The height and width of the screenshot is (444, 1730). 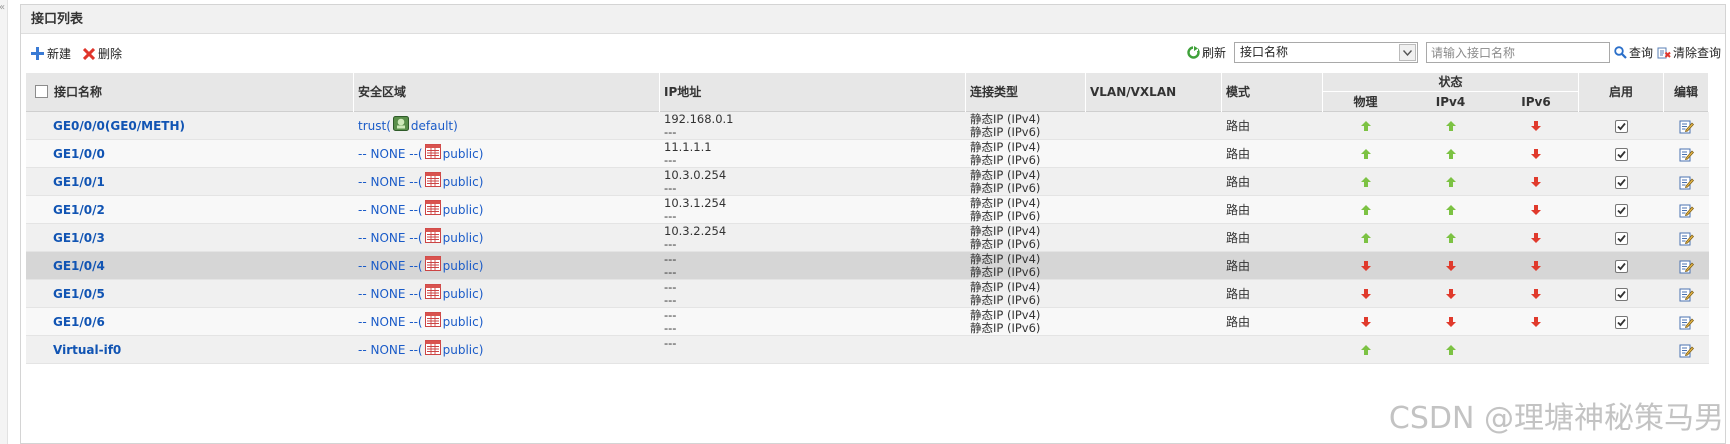 What do you see at coordinates (190, 238) in the screenshot?
I see `interface-name-link: GE1/0/3` at bounding box center [190, 238].